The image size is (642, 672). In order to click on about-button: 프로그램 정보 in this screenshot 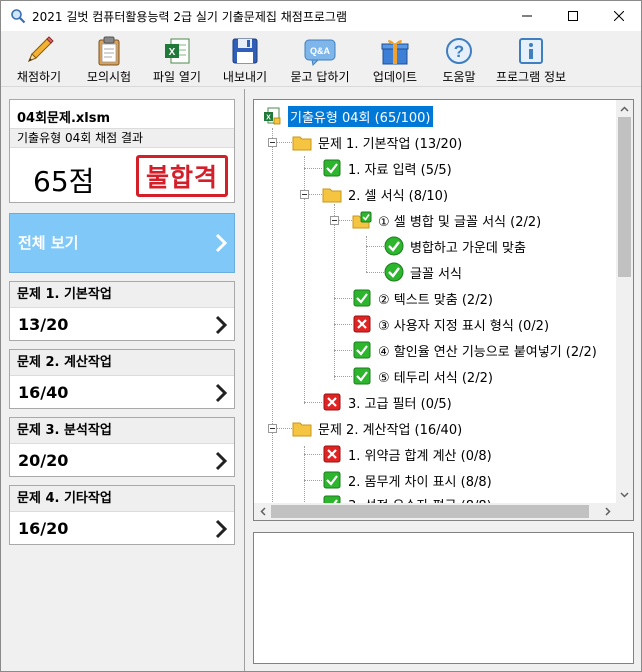, I will do `click(531, 59)`.